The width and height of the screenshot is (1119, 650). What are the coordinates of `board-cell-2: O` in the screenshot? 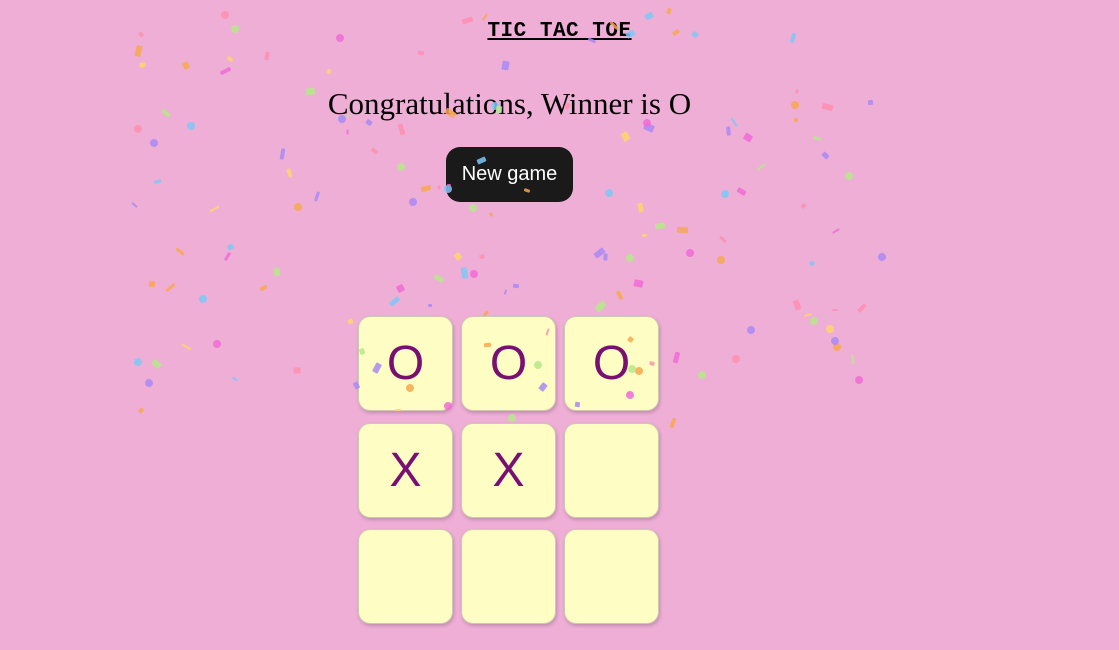 It's located at (508, 363).